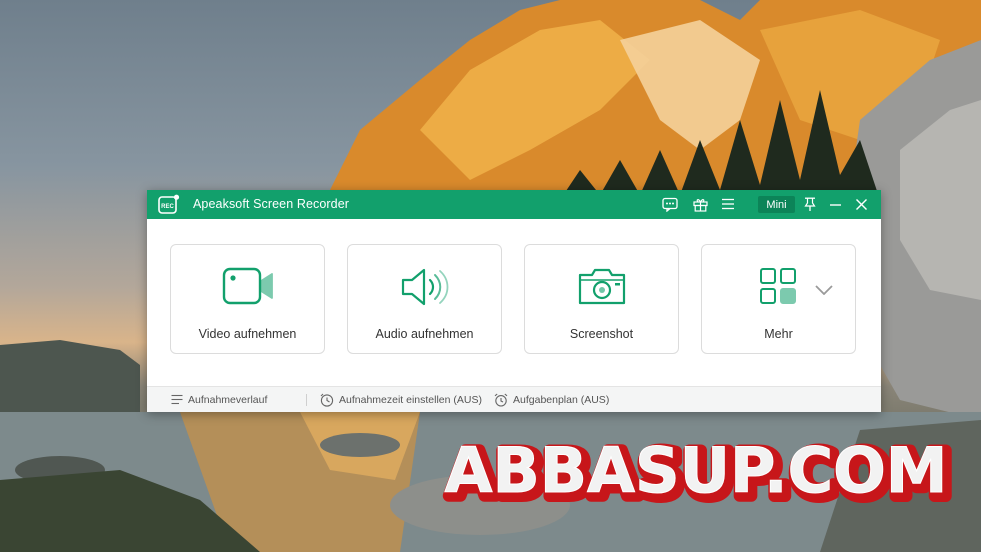  I want to click on feedback-button, so click(670, 204).